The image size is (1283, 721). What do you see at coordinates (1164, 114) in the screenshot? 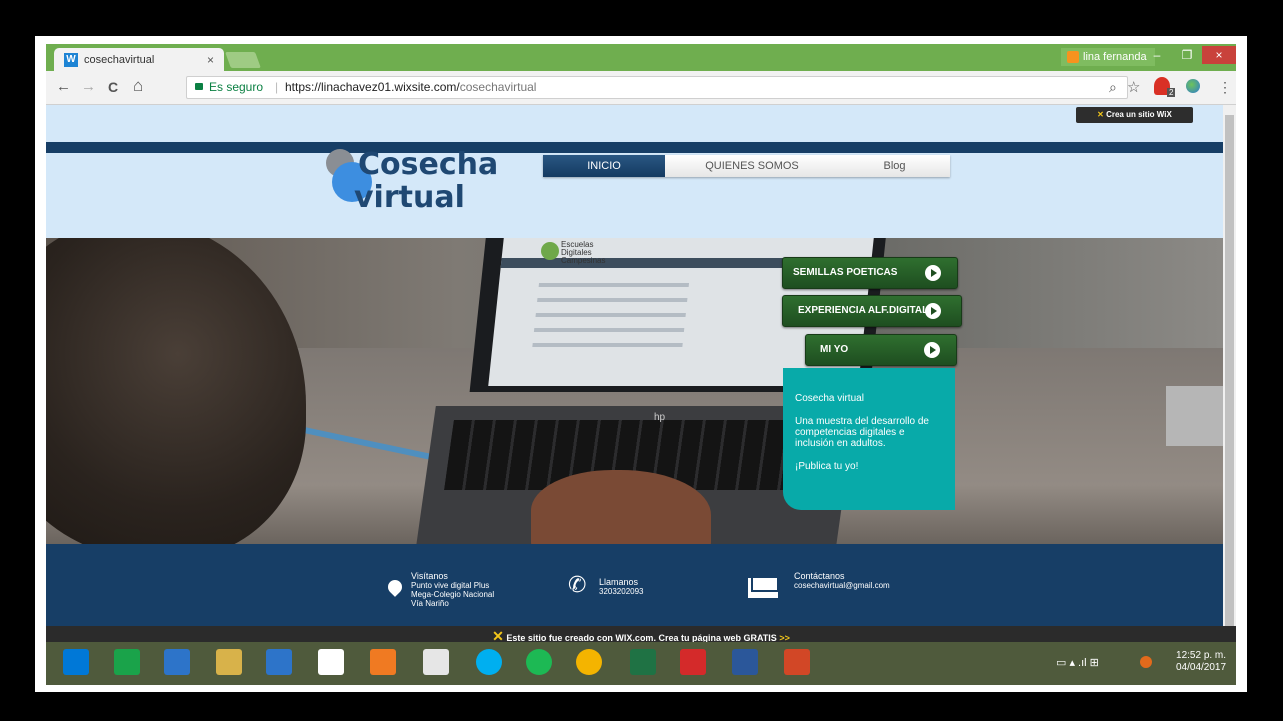
I see `wix-pill-brand: WiX` at bounding box center [1164, 114].